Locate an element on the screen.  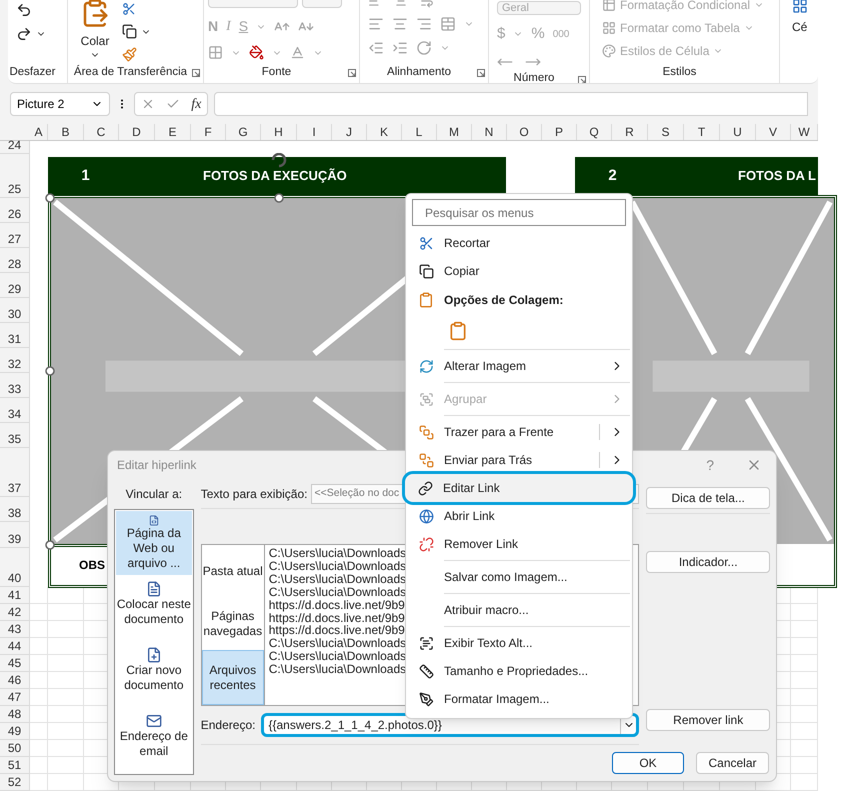
row-header: 38 is located at coordinates (15, 509).